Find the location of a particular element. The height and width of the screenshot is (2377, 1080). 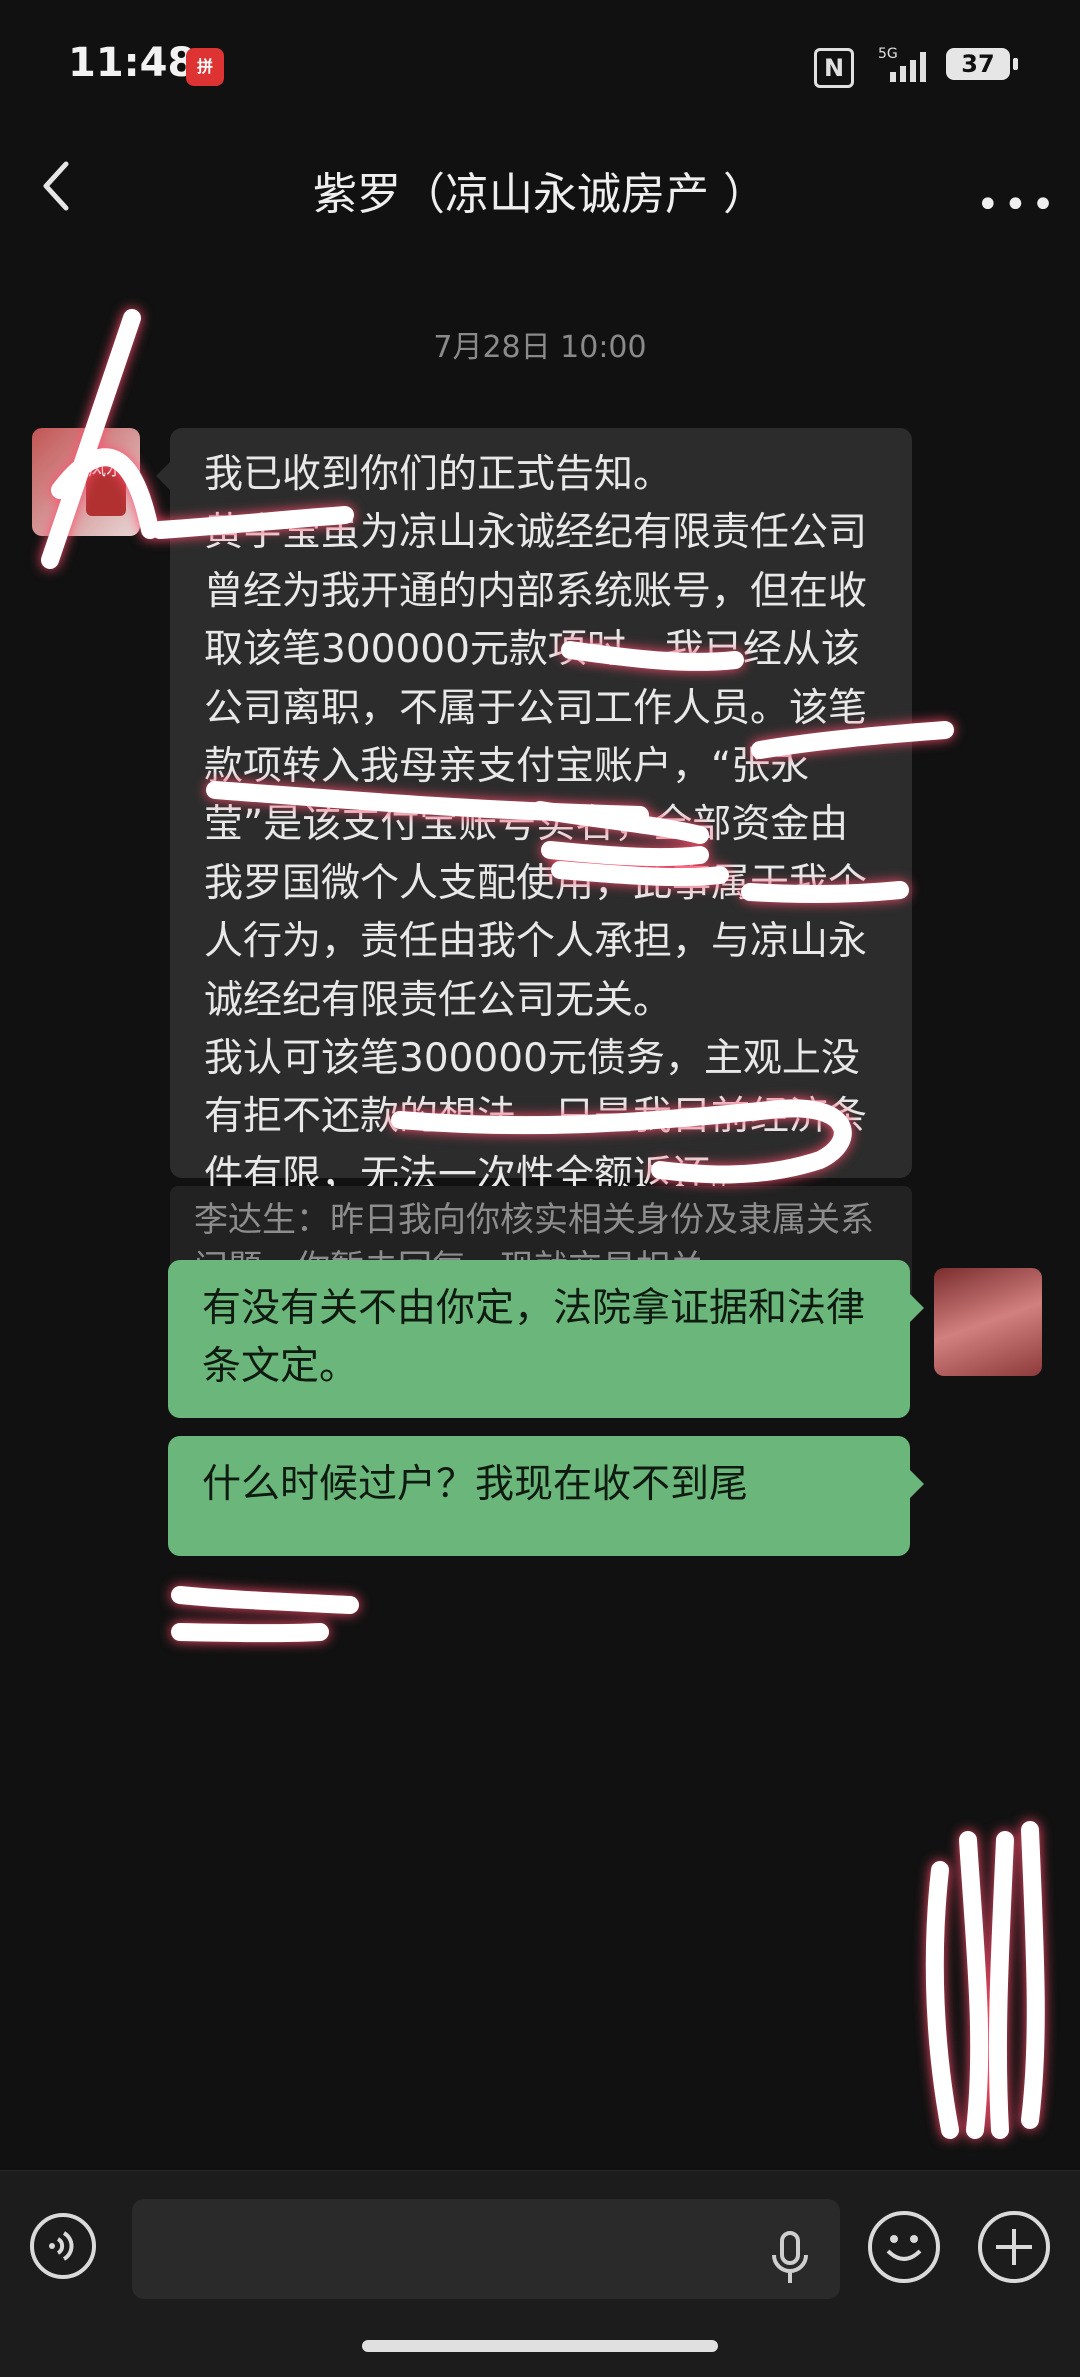

smiley-icon is located at coordinates (904, 2248).